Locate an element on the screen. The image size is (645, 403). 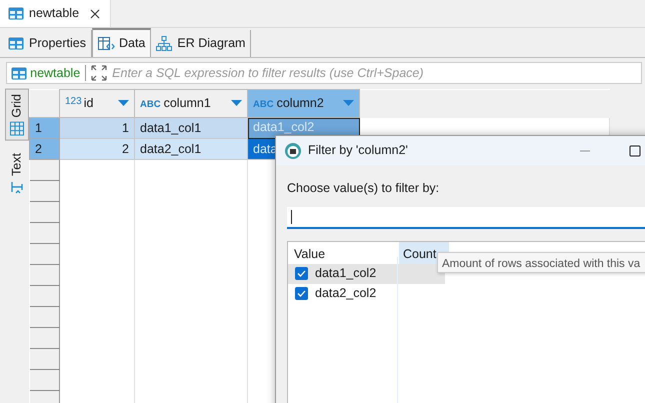
dialog-title: Filter by 'column2' is located at coordinates (358, 151).